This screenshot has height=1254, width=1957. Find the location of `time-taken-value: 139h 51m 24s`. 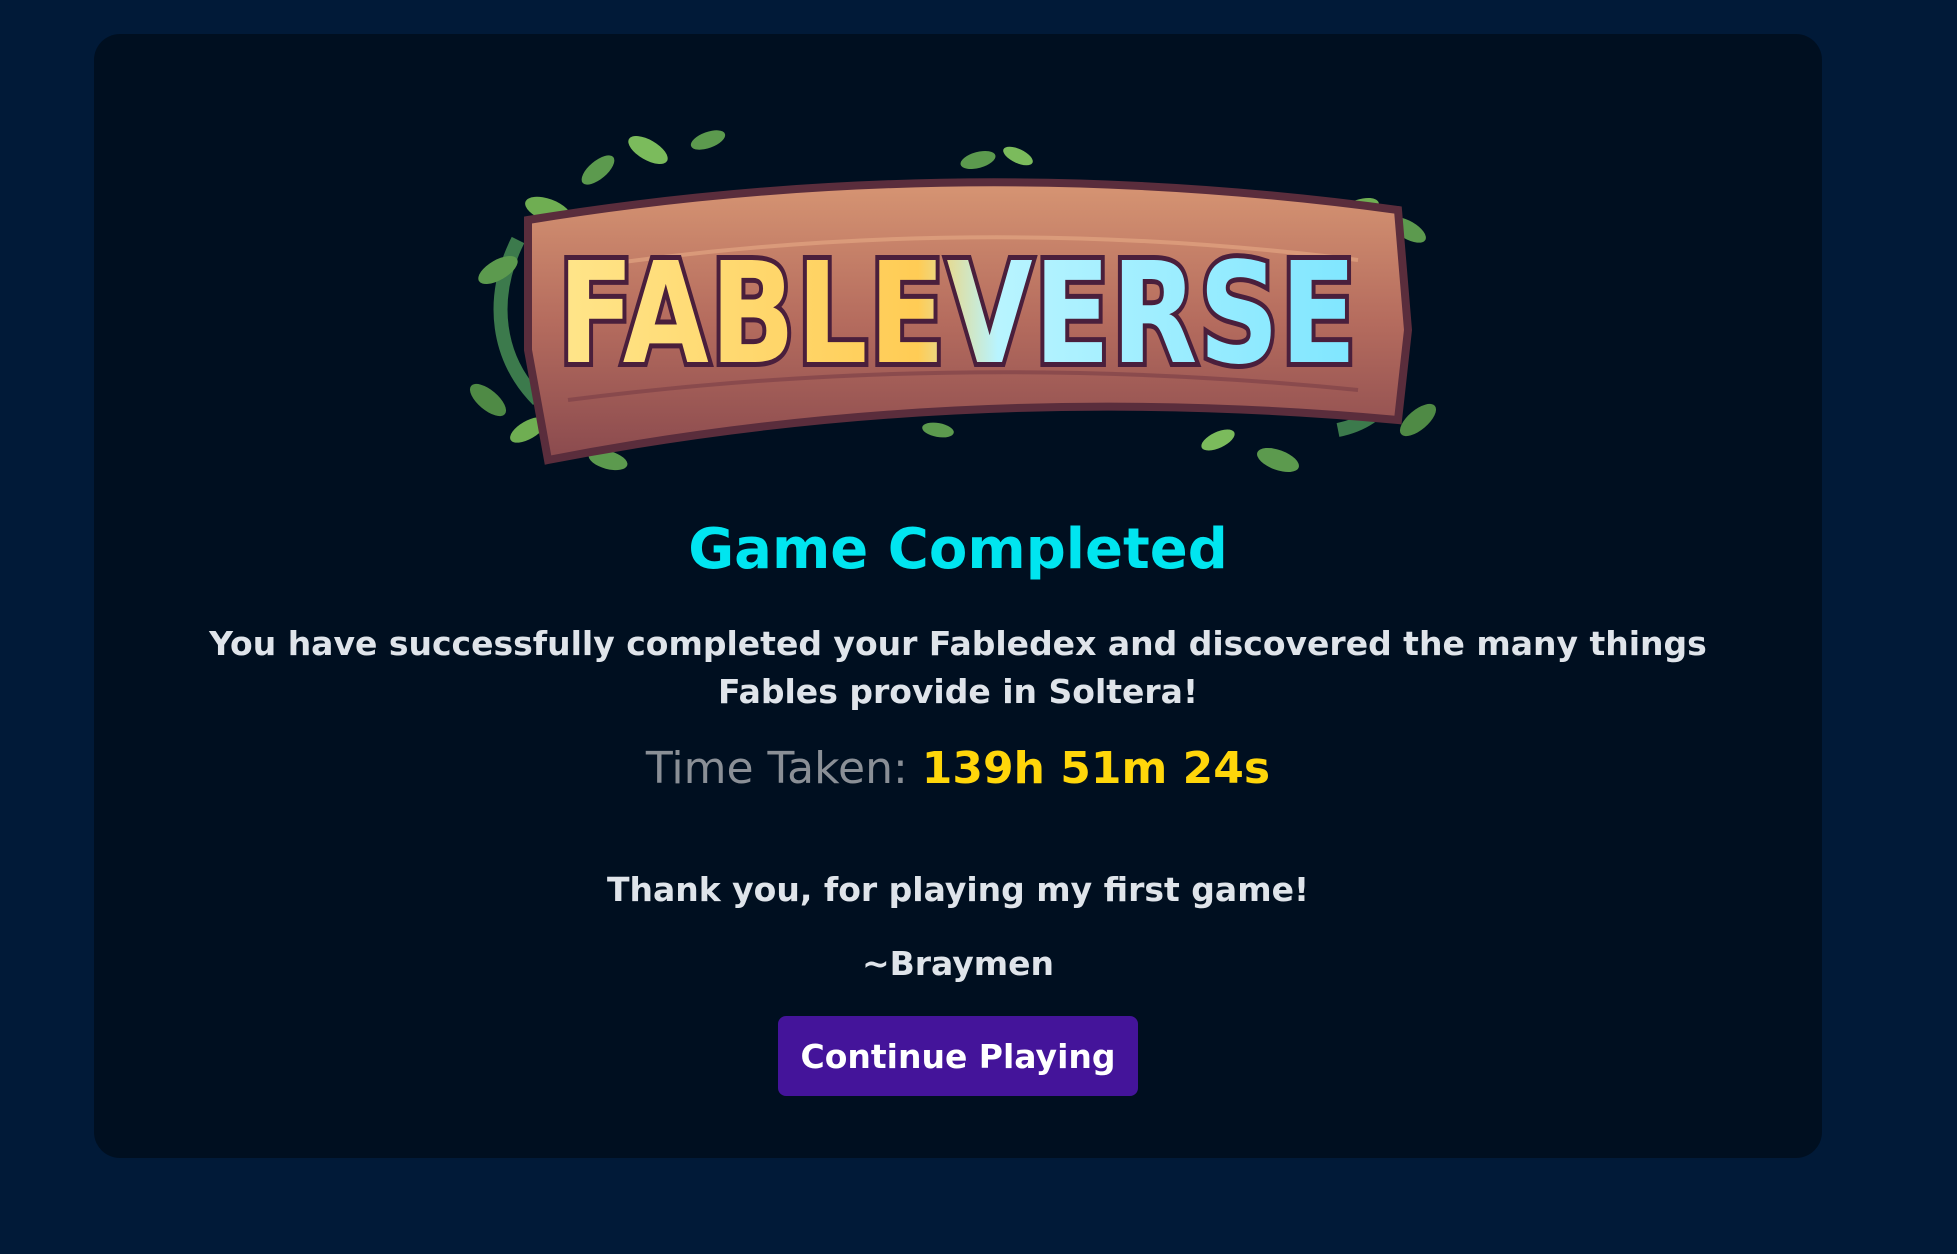

time-taken-value: 139h 51m 24s is located at coordinates (1096, 768).